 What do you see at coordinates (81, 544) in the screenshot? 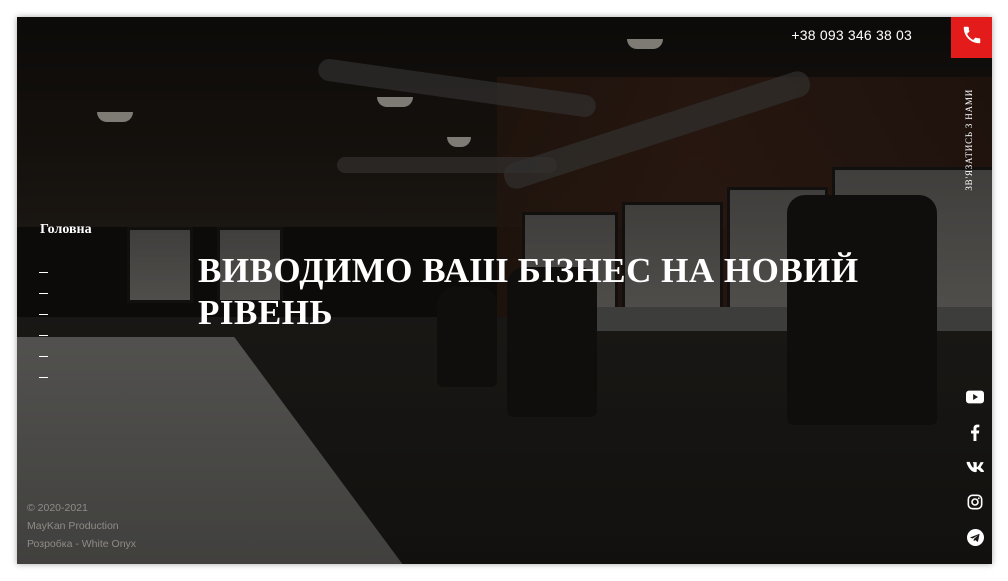
I see `footer-developer: Розробка - White Onyx` at bounding box center [81, 544].